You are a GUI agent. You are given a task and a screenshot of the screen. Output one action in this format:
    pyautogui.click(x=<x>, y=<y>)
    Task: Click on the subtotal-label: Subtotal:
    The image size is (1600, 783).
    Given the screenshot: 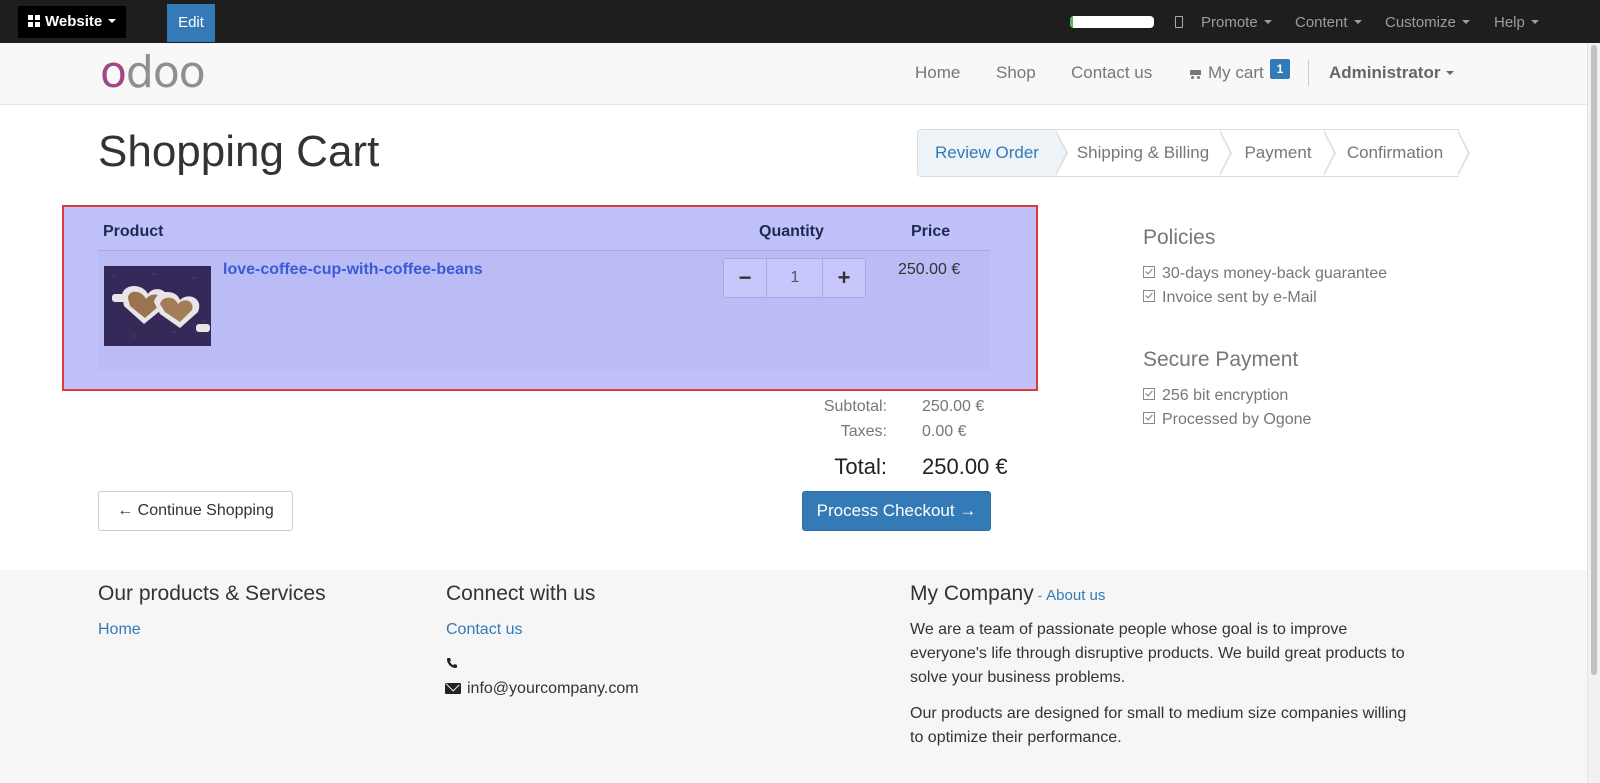 What is the action you would take?
    pyautogui.click(x=855, y=406)
    